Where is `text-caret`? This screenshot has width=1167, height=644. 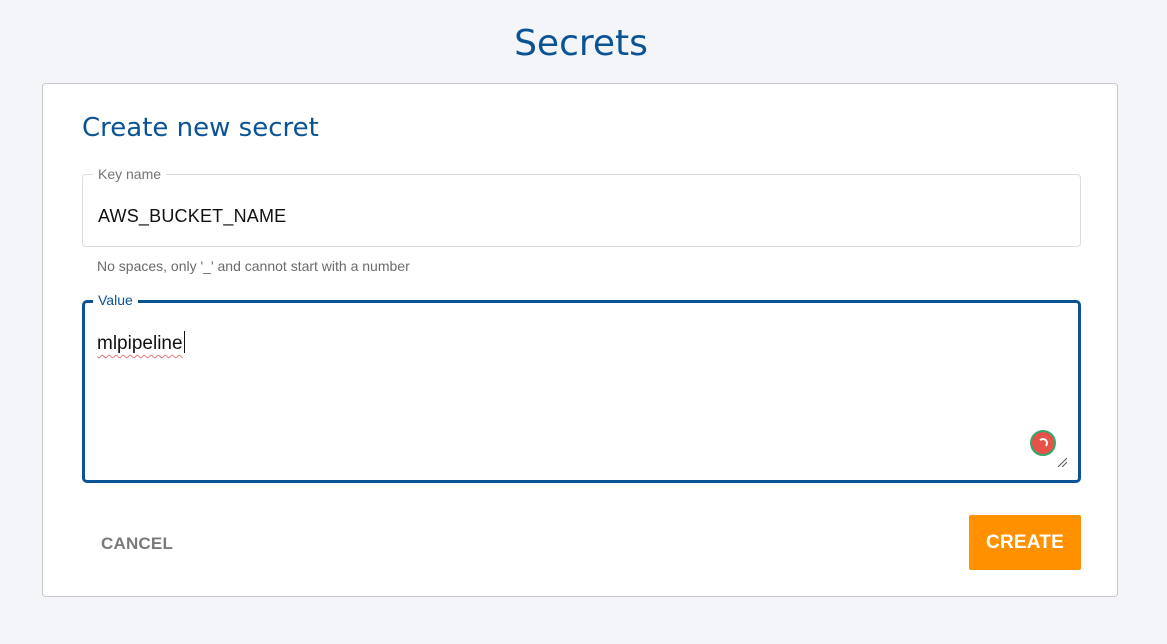 text-caret is located at coordinates (184, 342).